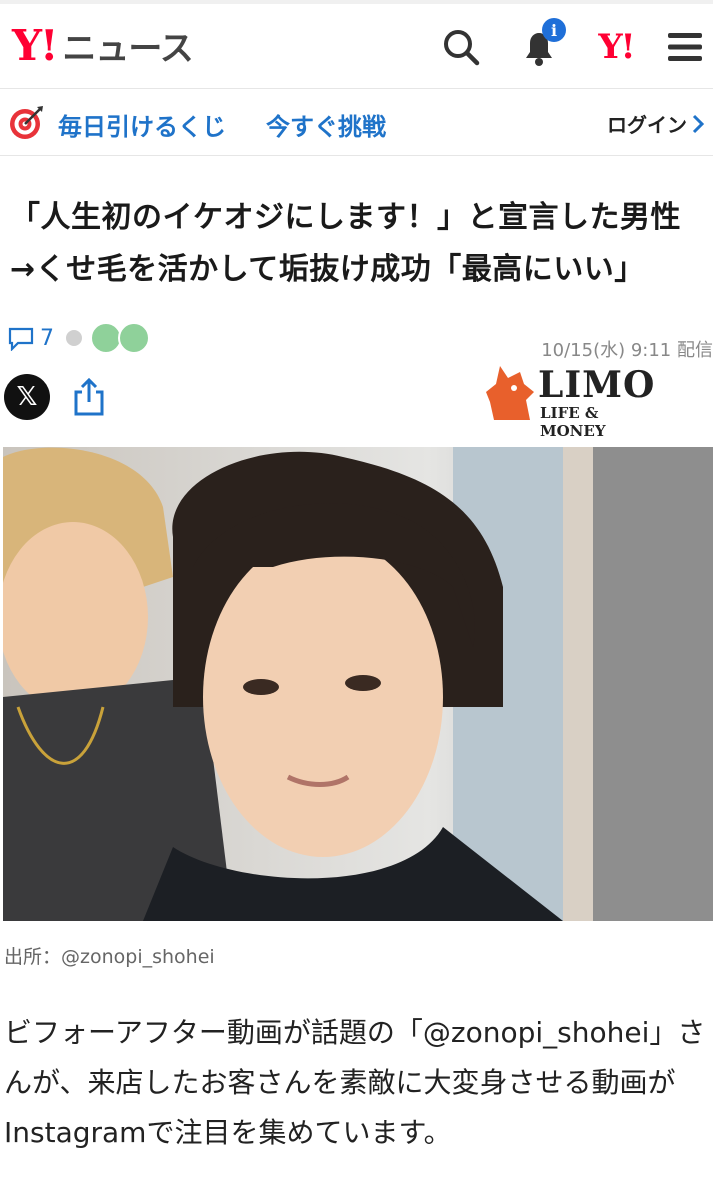 The height and width of the screenshot is (1200, 713). I want to click on hamburger-menu-icon, so click(685, 47).